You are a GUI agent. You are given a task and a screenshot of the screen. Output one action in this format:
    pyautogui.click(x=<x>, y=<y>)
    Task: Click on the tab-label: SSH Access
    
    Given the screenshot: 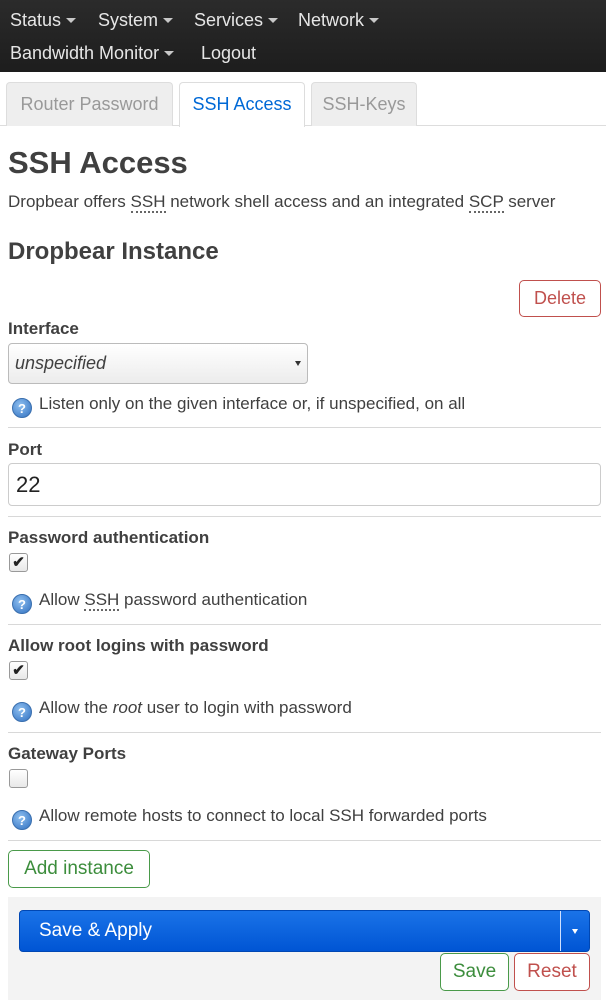 What is the action you would take?
    pyautogui.click(x=242, y=104)
    